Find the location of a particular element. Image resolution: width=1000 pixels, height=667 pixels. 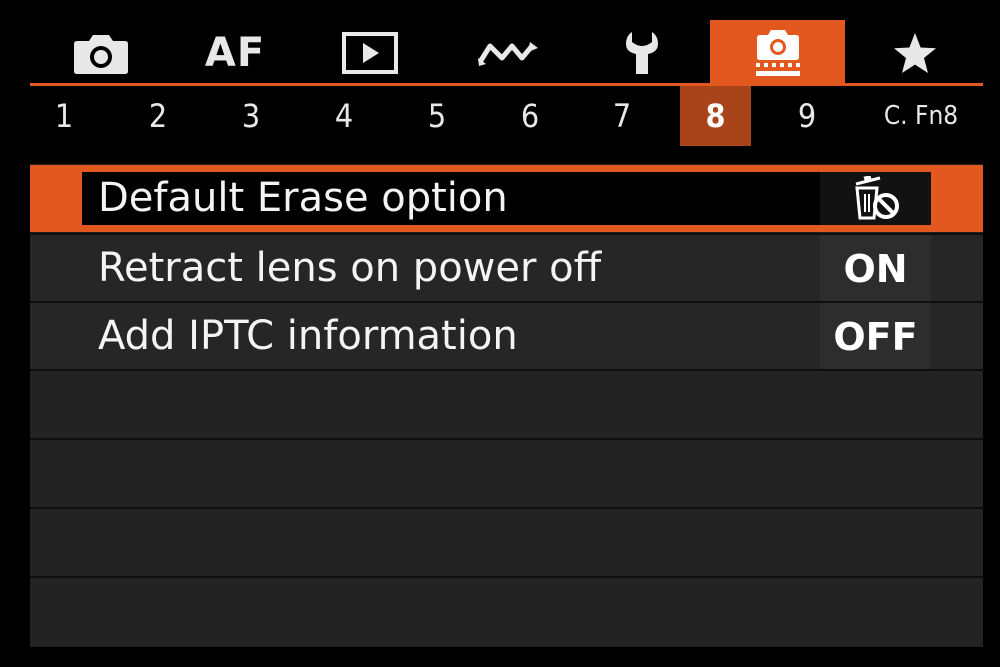

custom-camera-icon is located at coordinates (777, 52).